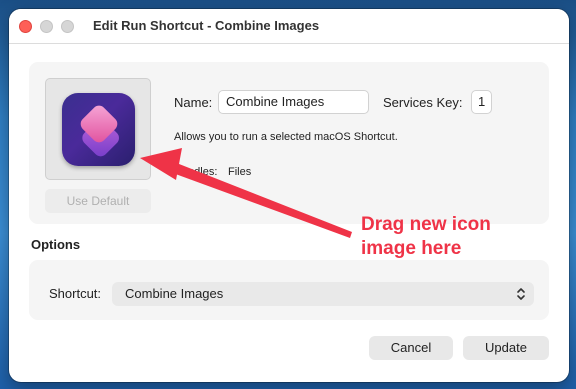  Describe the element at coordinates (293, 102) in the screenshot. I see `name-field: Combine Images` at that location.